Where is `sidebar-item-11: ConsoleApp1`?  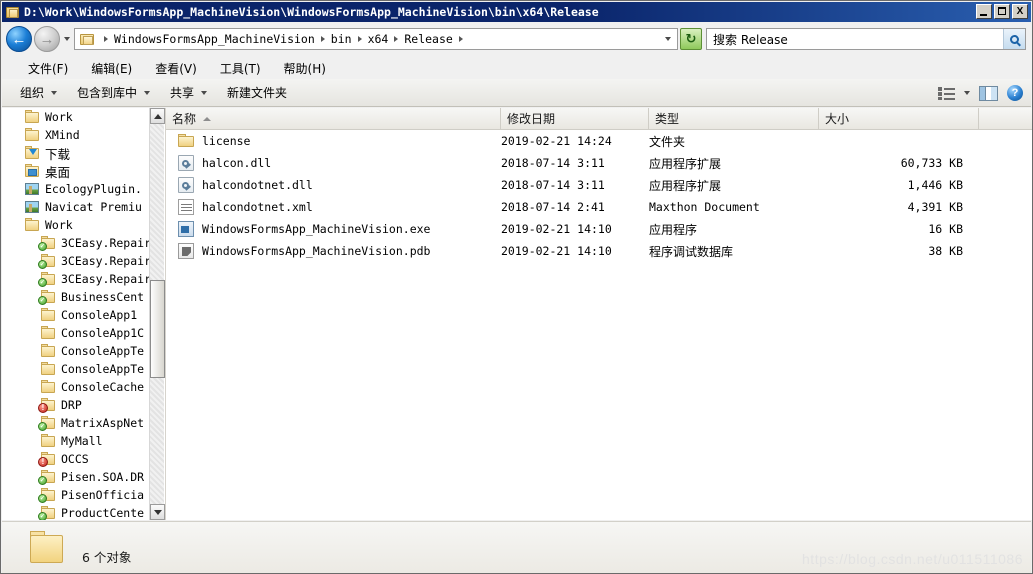
sidebar-item-11: ConsoleApp1 is located at coordinates (76, 315).